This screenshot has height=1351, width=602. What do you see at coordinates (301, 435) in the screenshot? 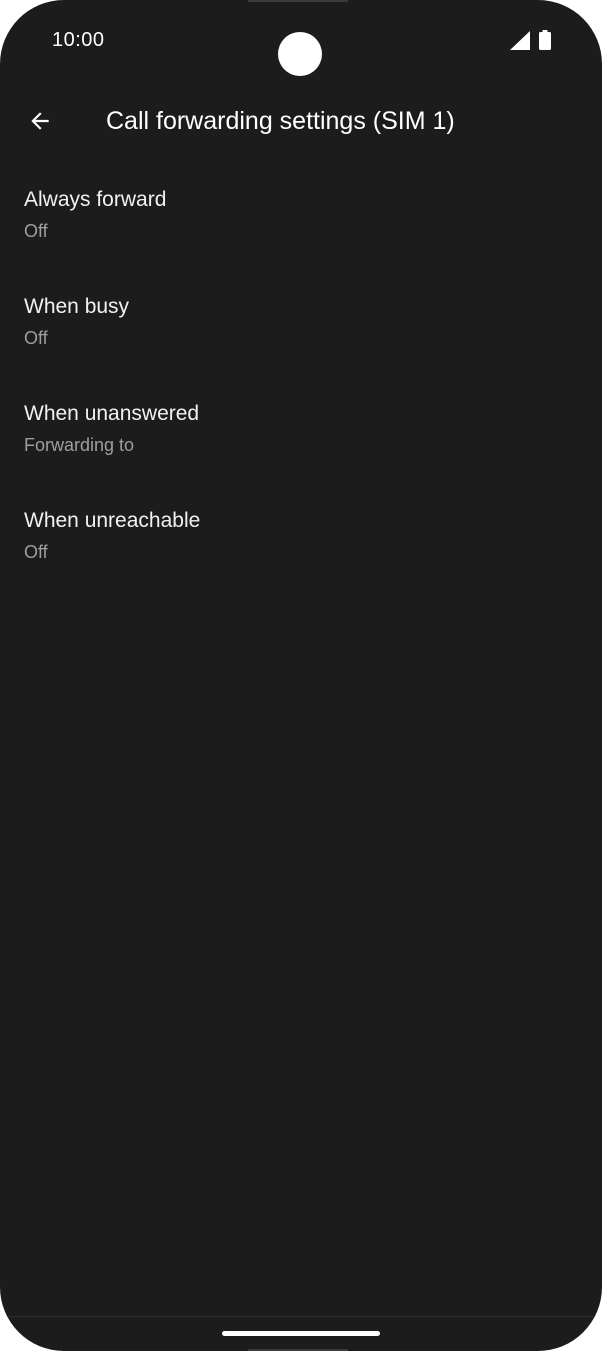
I see `setting-when-unanswered: When unanswered Forwarding to` at bounding box center [301, 435].